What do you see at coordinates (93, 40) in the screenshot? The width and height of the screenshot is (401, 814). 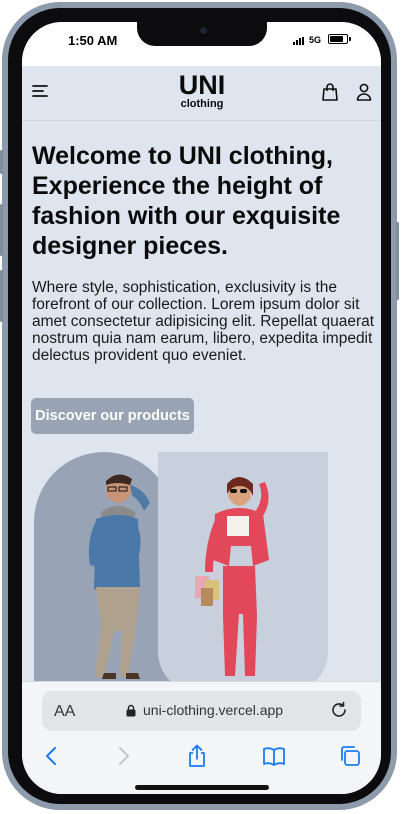 I see `status-time: 1:50 AM` at bounding box center [93, 40].